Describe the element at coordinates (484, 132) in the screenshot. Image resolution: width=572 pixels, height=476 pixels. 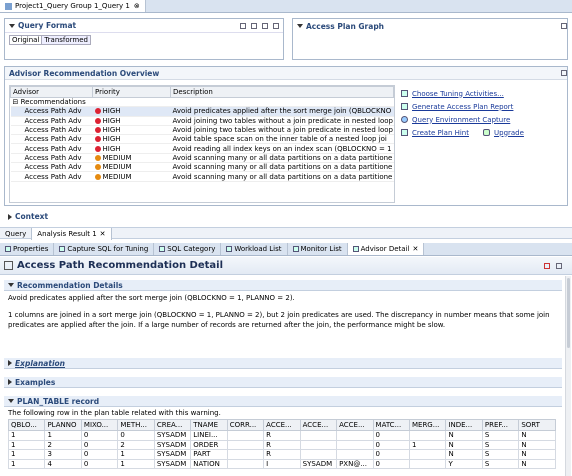
I see `link-row: Create Plan Hint Upgrade` at that location.